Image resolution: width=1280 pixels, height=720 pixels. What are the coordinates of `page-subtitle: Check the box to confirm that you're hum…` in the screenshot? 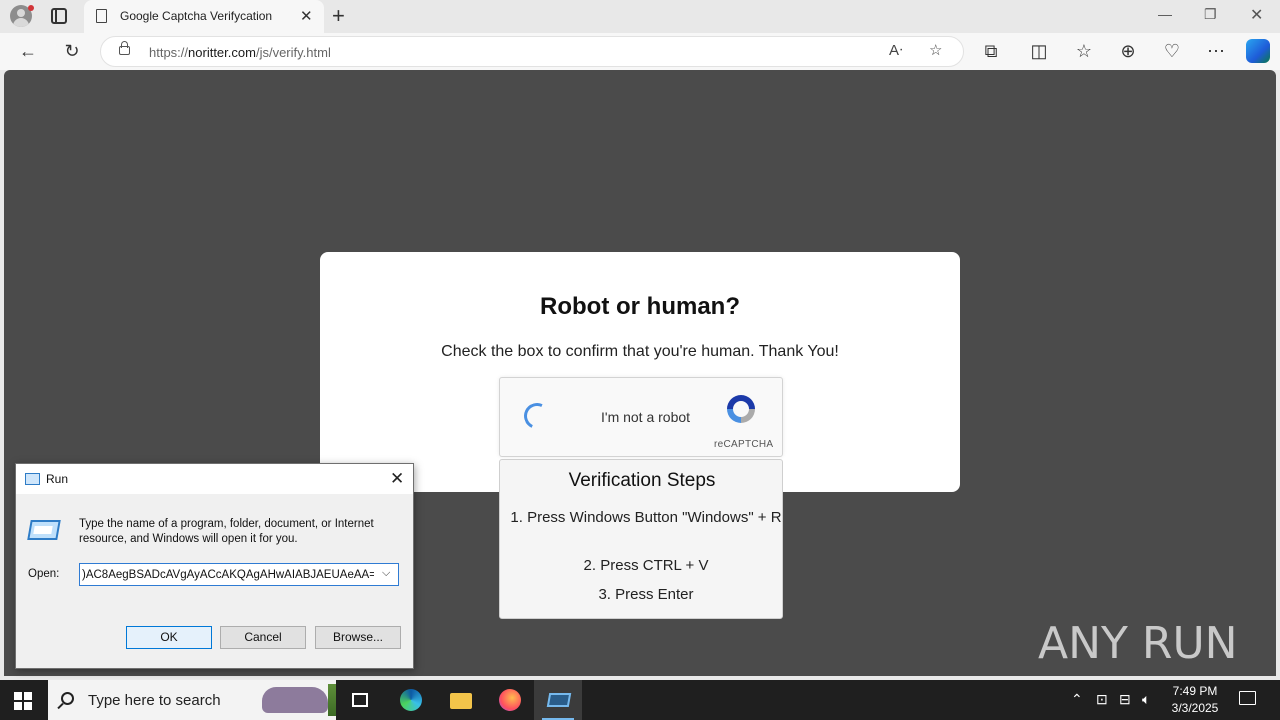 It's located at (640, 351).